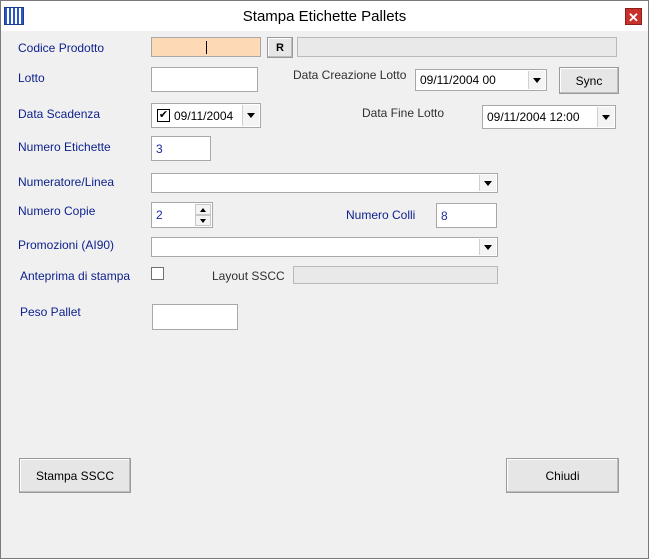  Describe the element at coordinates (75, 276) in the screenshot. I see `anteprima-di-stampa-label: Anteprima di stampa` at that location.